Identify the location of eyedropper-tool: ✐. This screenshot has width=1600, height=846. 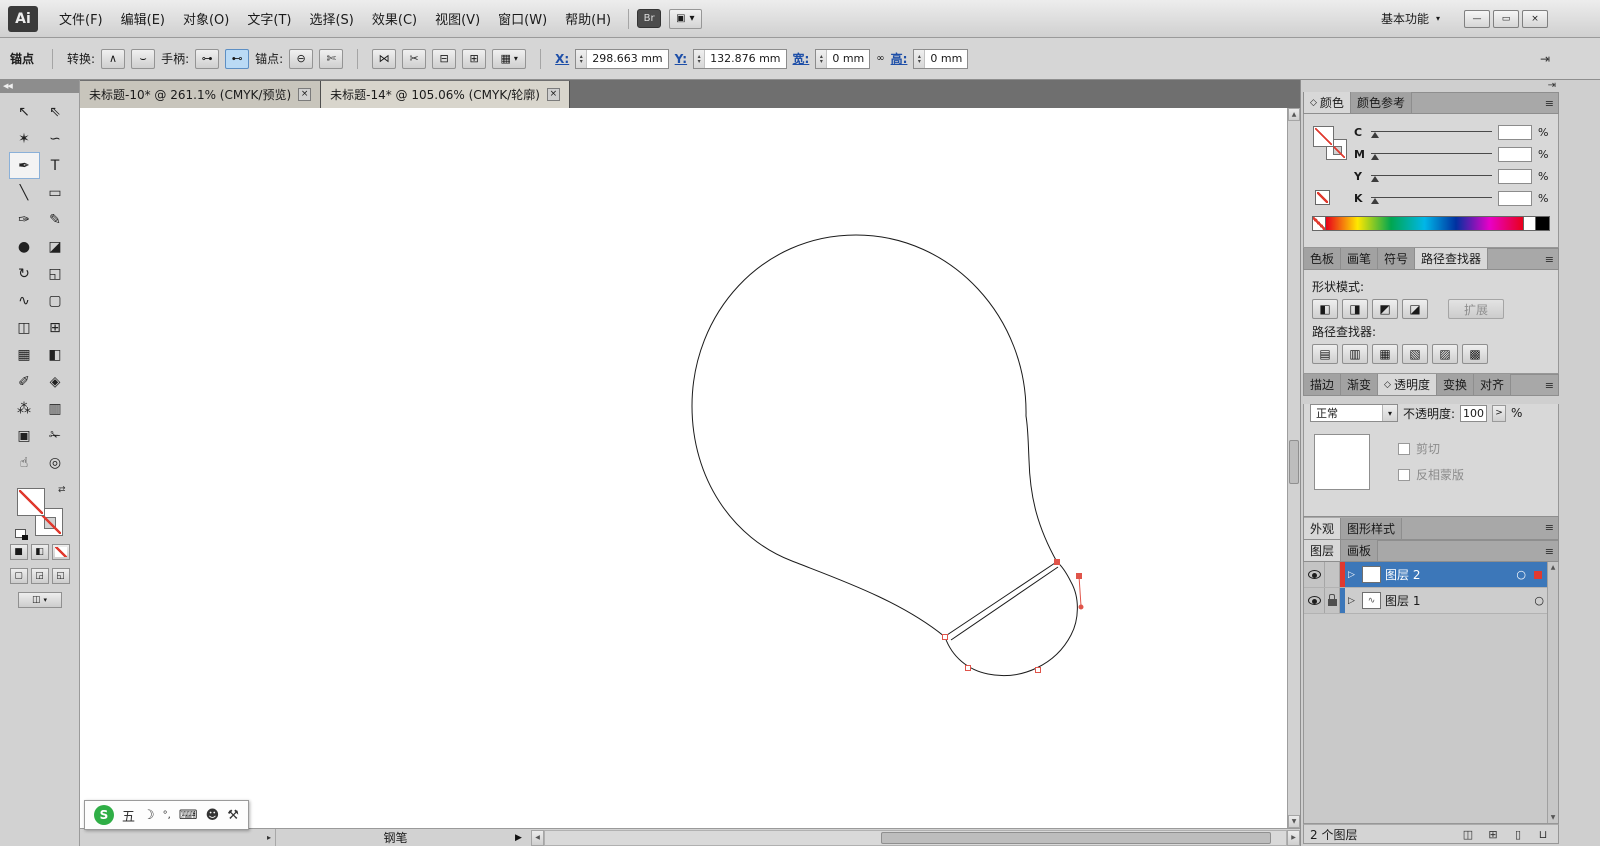
(24, 381).